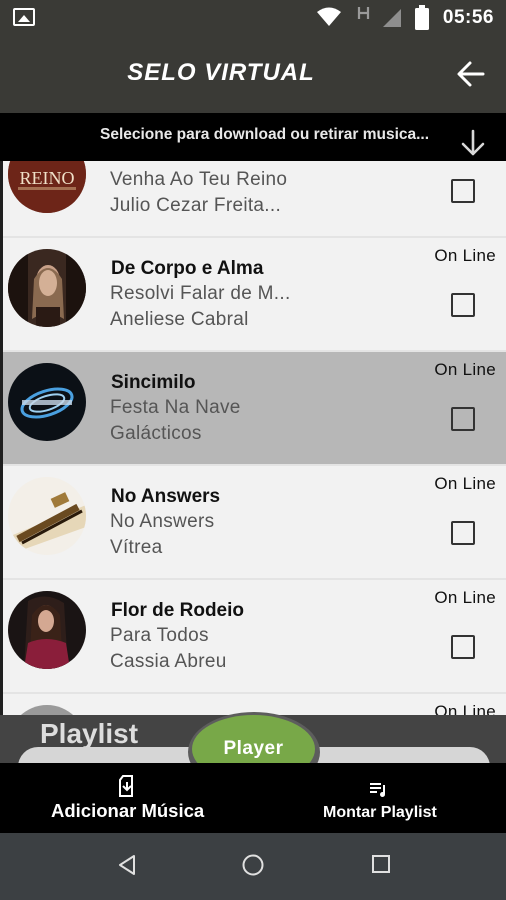 Image resolution: width=506 pixels, height=900 pixels. I want to click on song-album: No Answers, so click(162, 521).